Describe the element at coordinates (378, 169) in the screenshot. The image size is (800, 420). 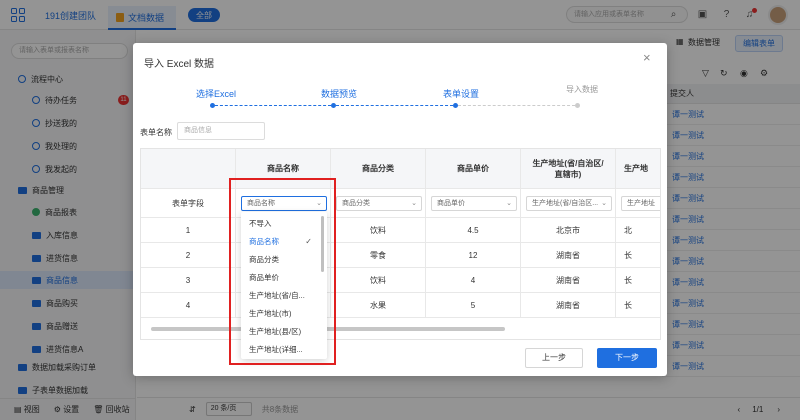
I see `column-header: 商品分类` at that location.